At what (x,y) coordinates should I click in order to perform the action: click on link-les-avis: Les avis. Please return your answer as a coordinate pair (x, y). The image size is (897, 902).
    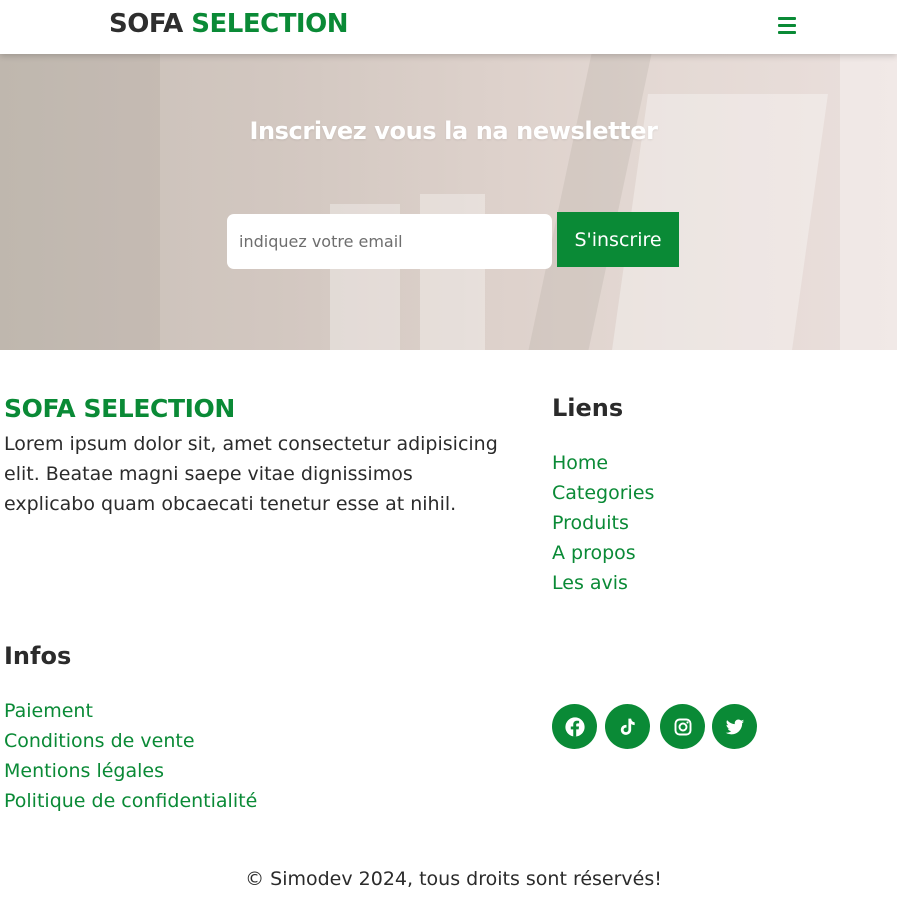
    Looking at the image, I should click on (590, 583).